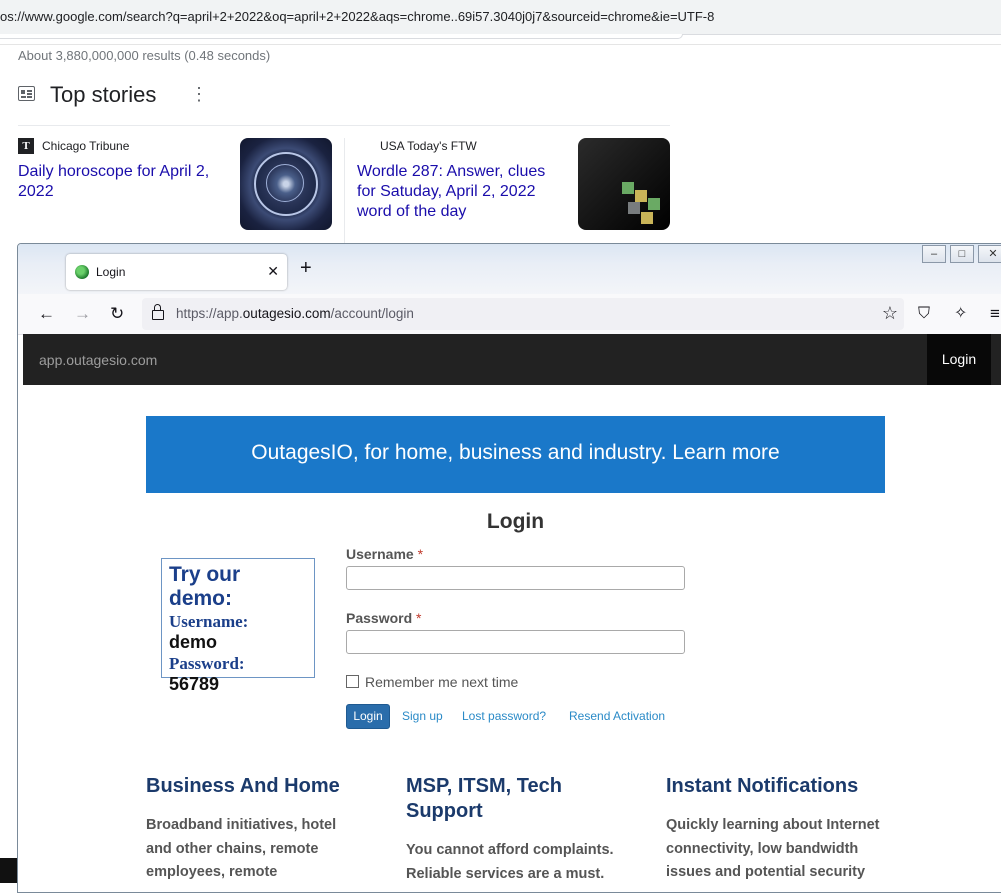 The image size is (1001, 893). I want to click on password-input, so click(515, 642).